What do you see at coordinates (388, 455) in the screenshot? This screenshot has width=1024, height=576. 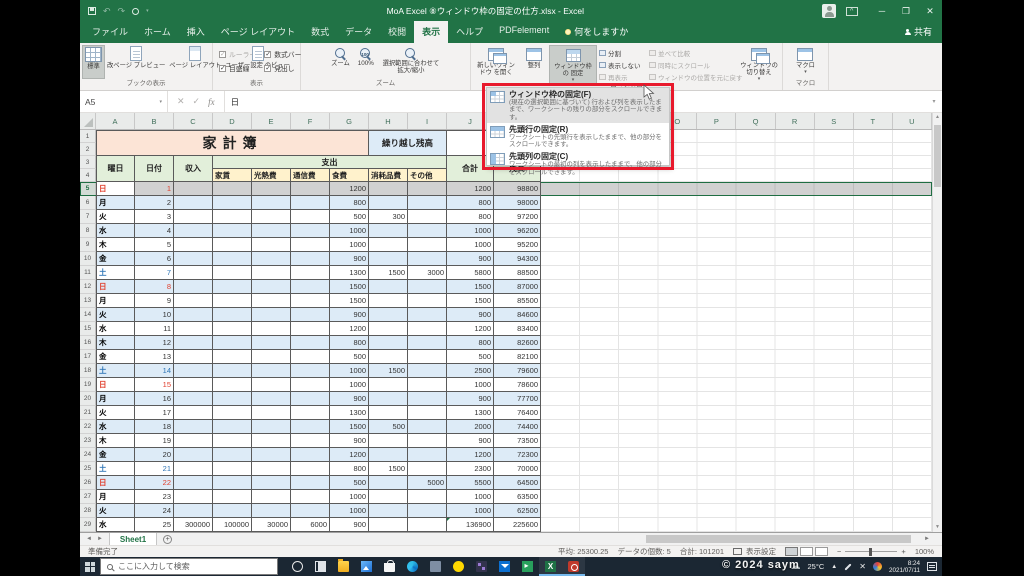 I see `cell-H24` at bounding box center [388, 455].